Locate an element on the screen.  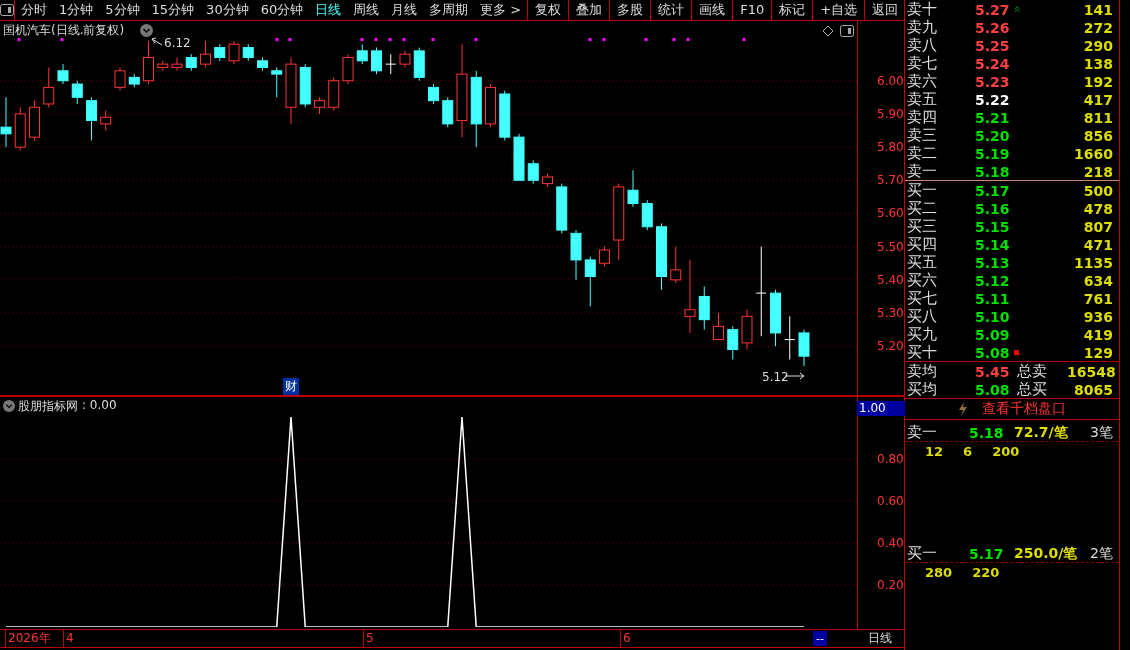
level-price: 5.26 is located at coordinates (992, 27).